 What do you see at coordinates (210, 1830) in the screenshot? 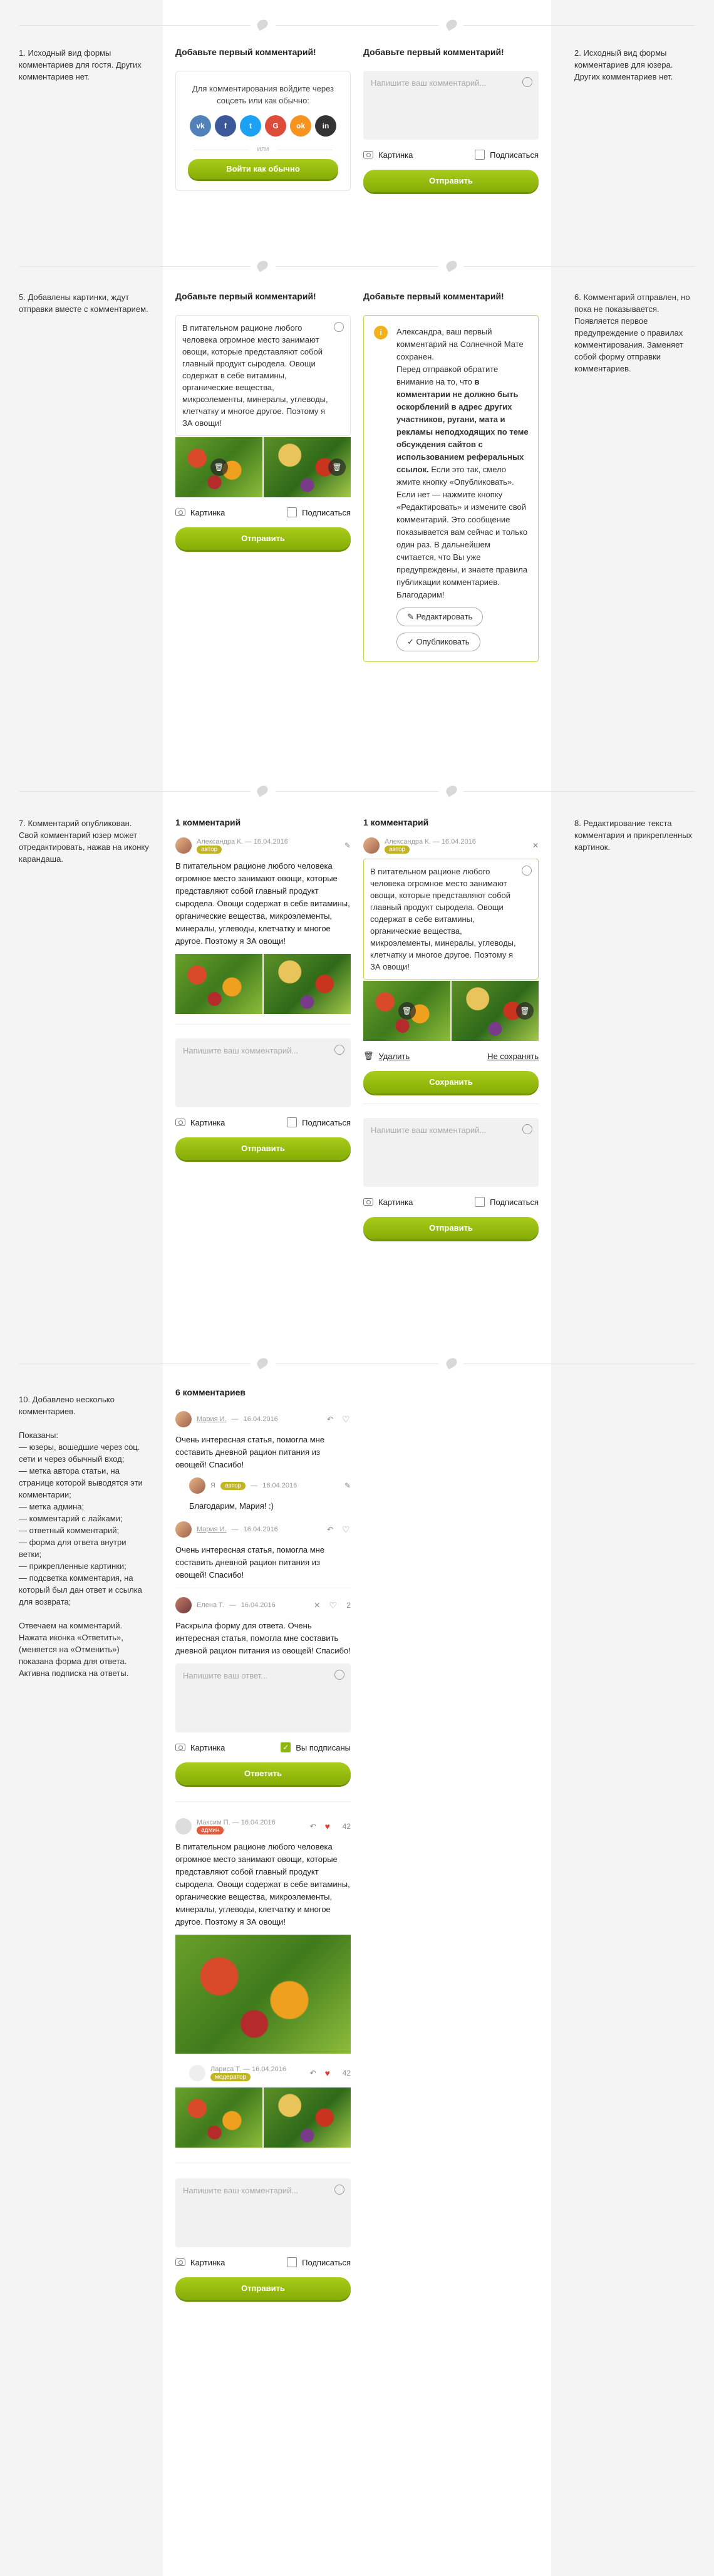
I see `admin-badge: админ` at bounding box center [210, 1830].